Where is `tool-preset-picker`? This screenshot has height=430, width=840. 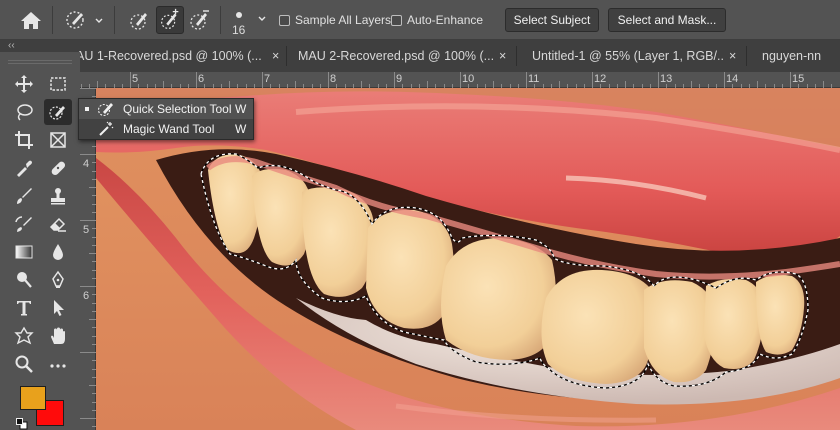 tool-preset-picker is located at coordinates (84, 20).